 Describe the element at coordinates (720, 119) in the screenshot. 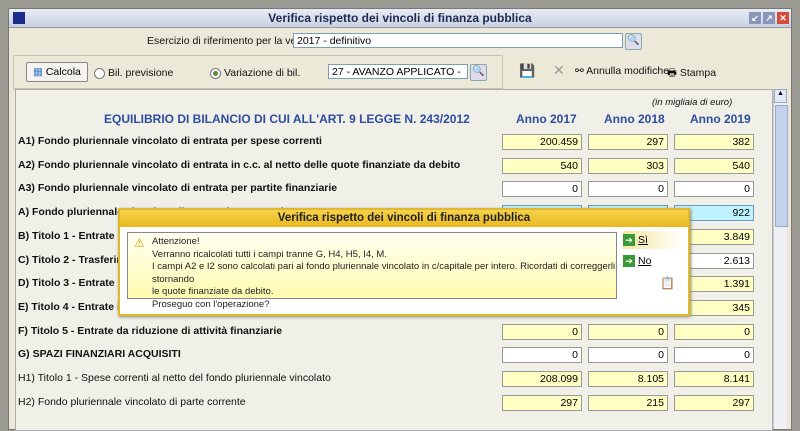

I see `year-header: Anno 2019` at that location.